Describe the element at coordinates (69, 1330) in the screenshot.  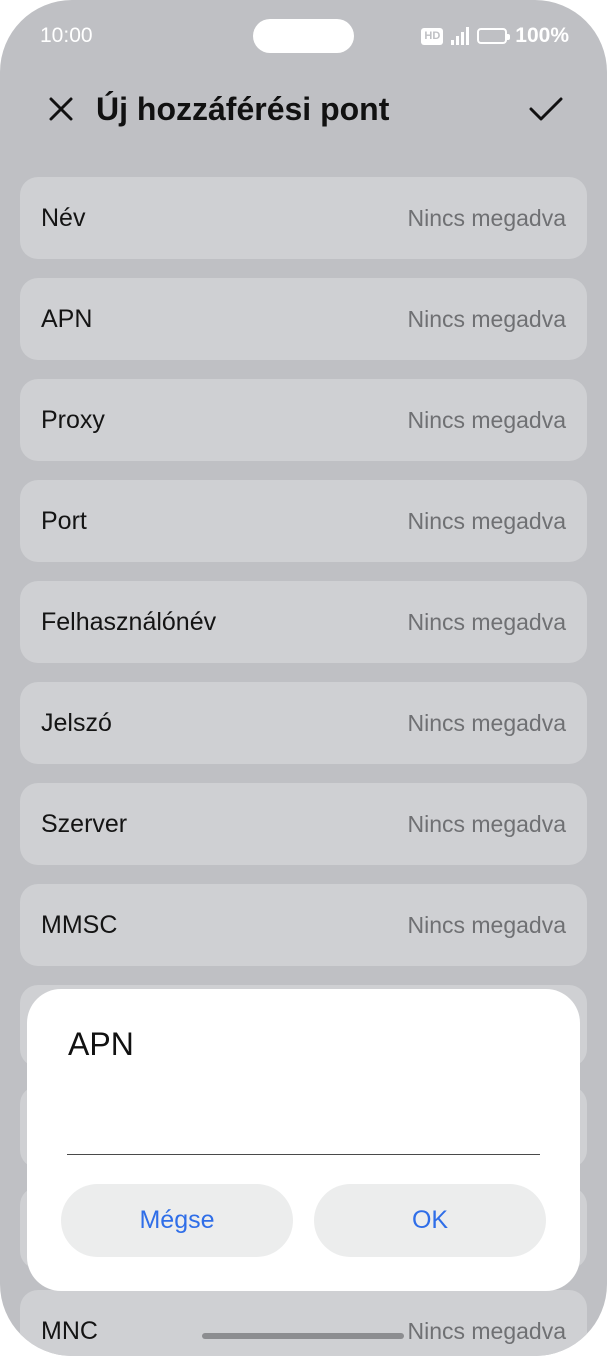
I see `row-label: MNC` at that location.